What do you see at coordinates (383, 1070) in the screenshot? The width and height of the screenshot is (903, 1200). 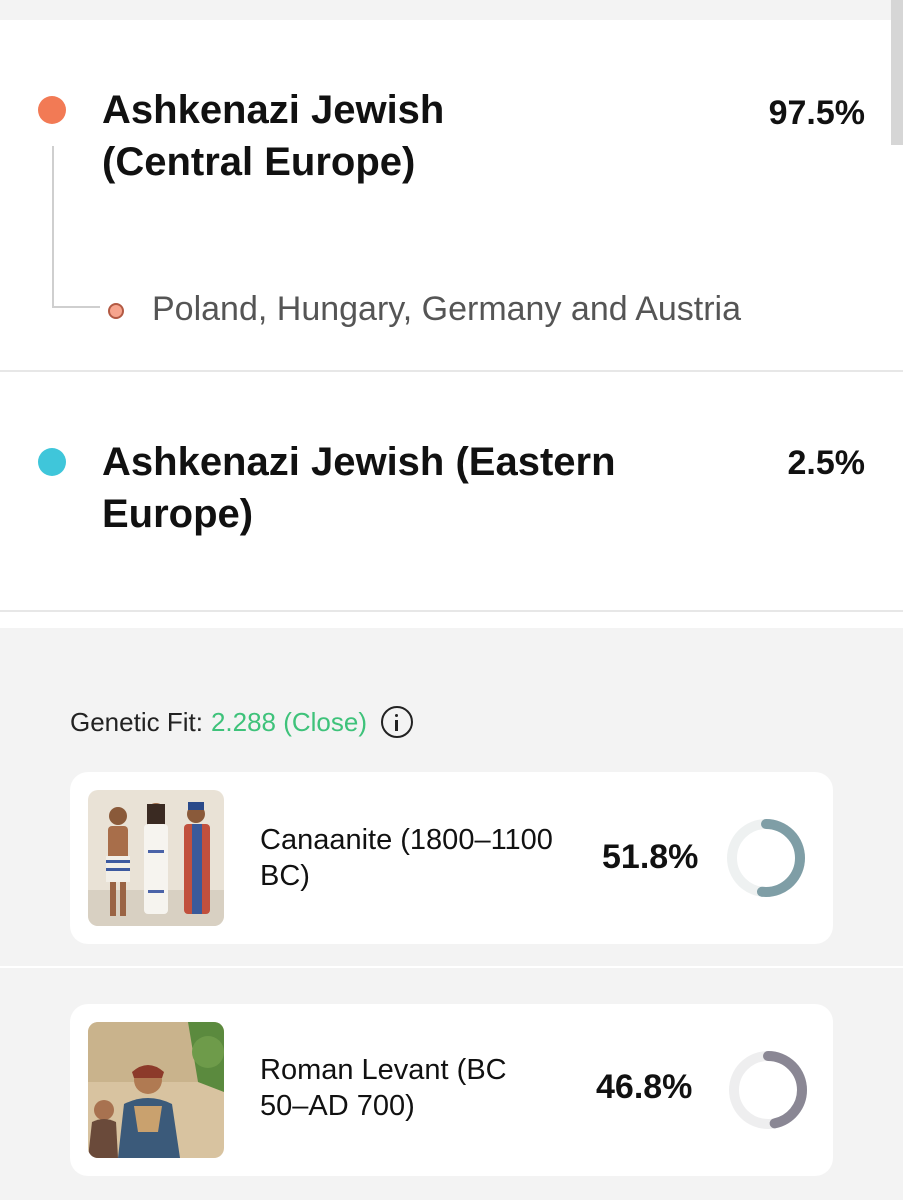 I see `population-name-line-1: Roman Levant (BC` at bounding box center [383, 1070].